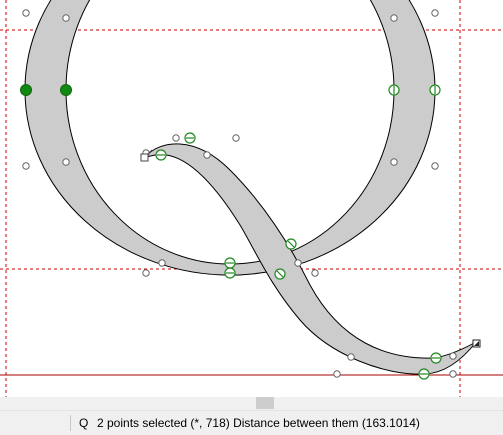 The height and width of the screenshot is (435, 503). I want to click on status-divider, so click(70, 423).